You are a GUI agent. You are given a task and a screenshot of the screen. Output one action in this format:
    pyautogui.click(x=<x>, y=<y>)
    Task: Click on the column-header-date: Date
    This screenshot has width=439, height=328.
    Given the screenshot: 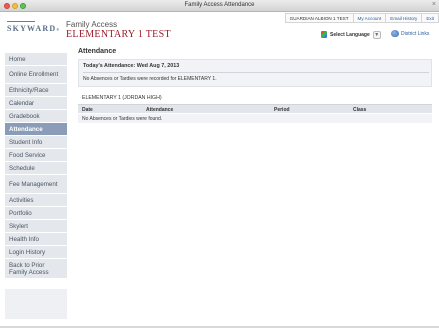 What is the action you would take?
    pyautogui.click(x=87, y=110)
    